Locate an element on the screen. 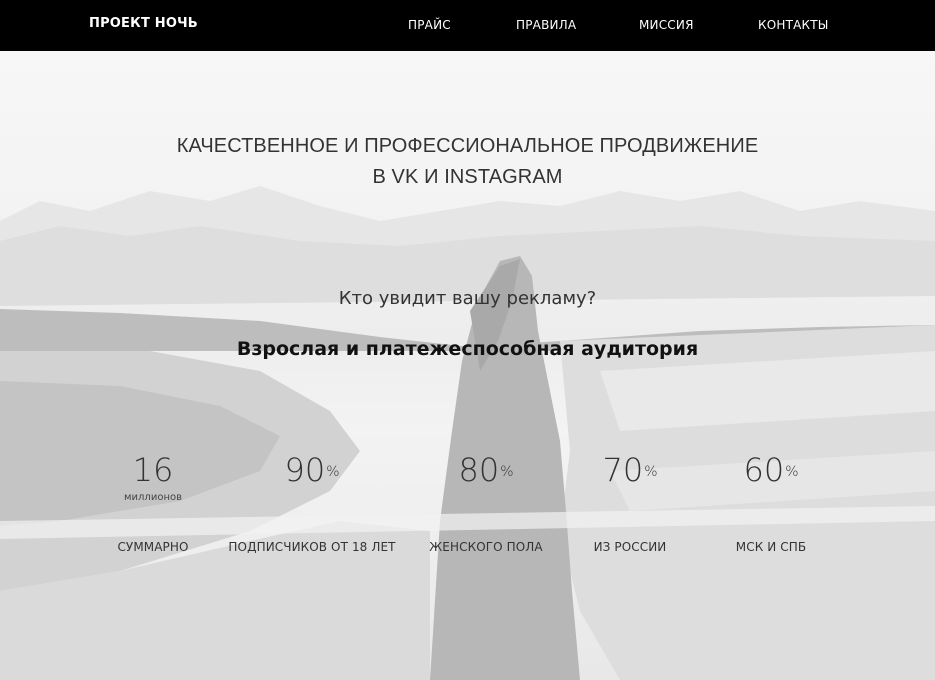 The height and width of the screenshot is (680, 935). nav-link-price: ПРАЙС is located at coordinates (429, 25).